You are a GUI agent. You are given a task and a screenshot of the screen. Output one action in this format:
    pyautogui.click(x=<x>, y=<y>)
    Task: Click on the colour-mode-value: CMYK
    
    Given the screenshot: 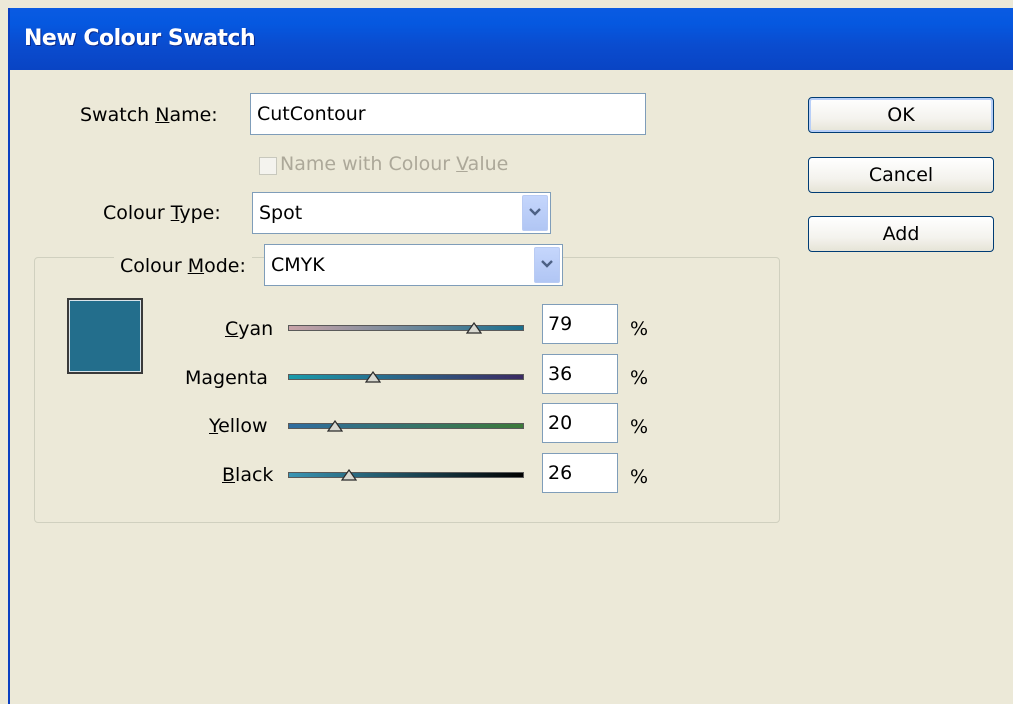 What is the action you would take?
    pyautogui.click(x=298, y=265)
    